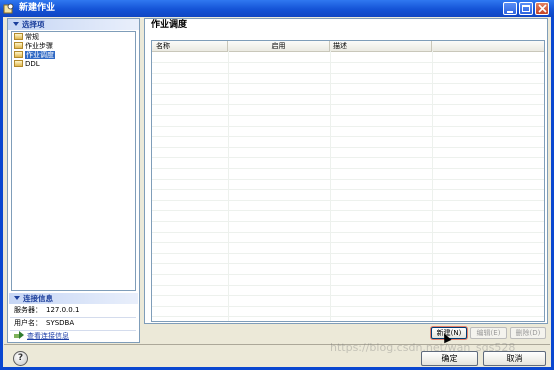  What do you see at coordinates (38, 298) in the screenshot?
I see `connection-section-title: 连接信息` at bounding box center [38, 298].